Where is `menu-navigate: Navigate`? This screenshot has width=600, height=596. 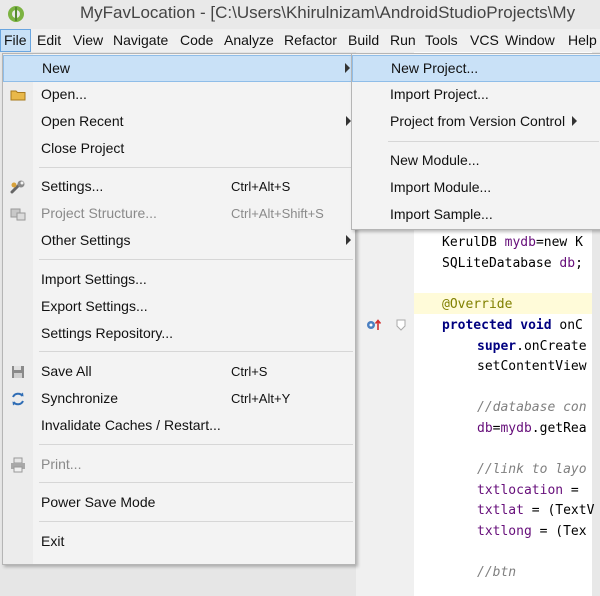 menu-navigate: Navigate is located at coordinates (140, 40).